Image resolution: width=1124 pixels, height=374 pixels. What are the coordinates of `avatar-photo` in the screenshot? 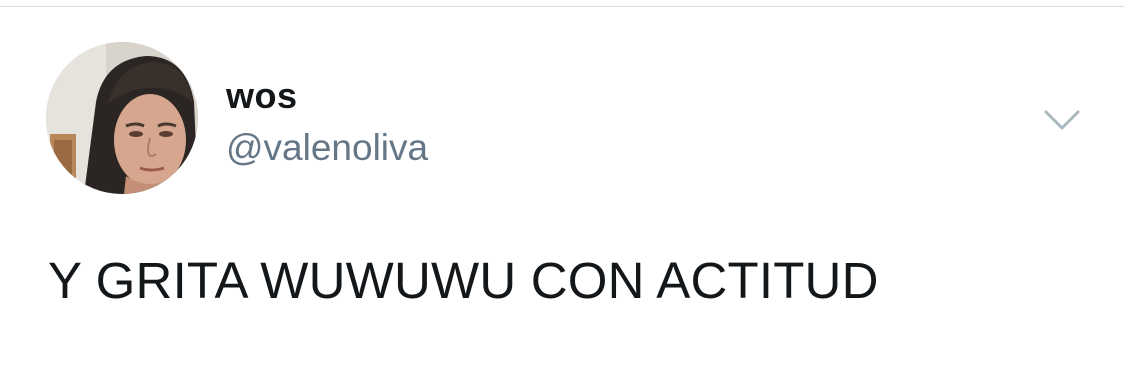 It's located at (122, 118).